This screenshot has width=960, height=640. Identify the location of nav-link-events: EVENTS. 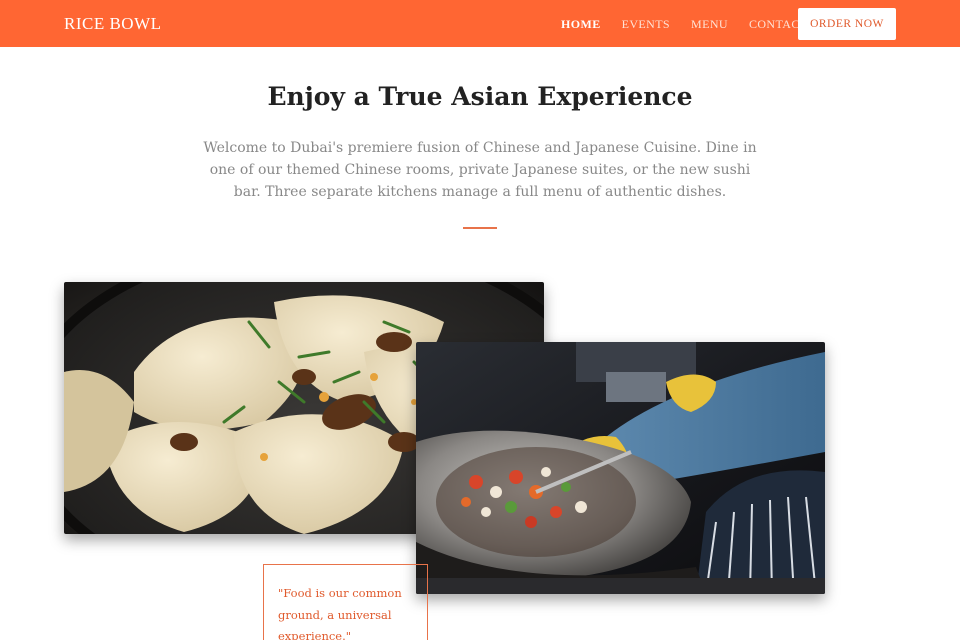
(646, 24).